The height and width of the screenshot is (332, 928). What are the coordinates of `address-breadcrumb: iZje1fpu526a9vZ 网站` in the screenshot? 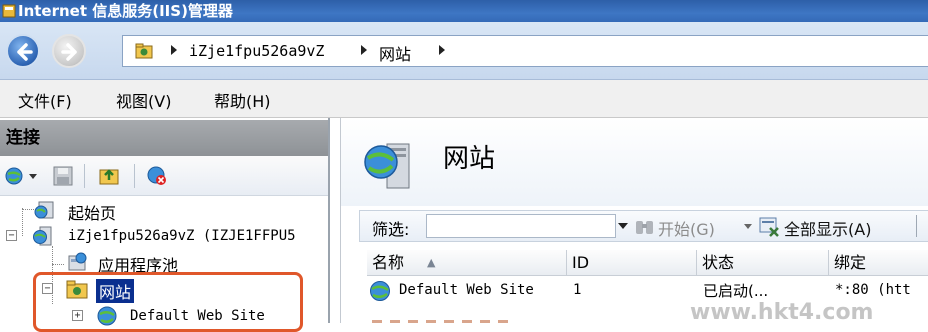 It's located at (525, 51).